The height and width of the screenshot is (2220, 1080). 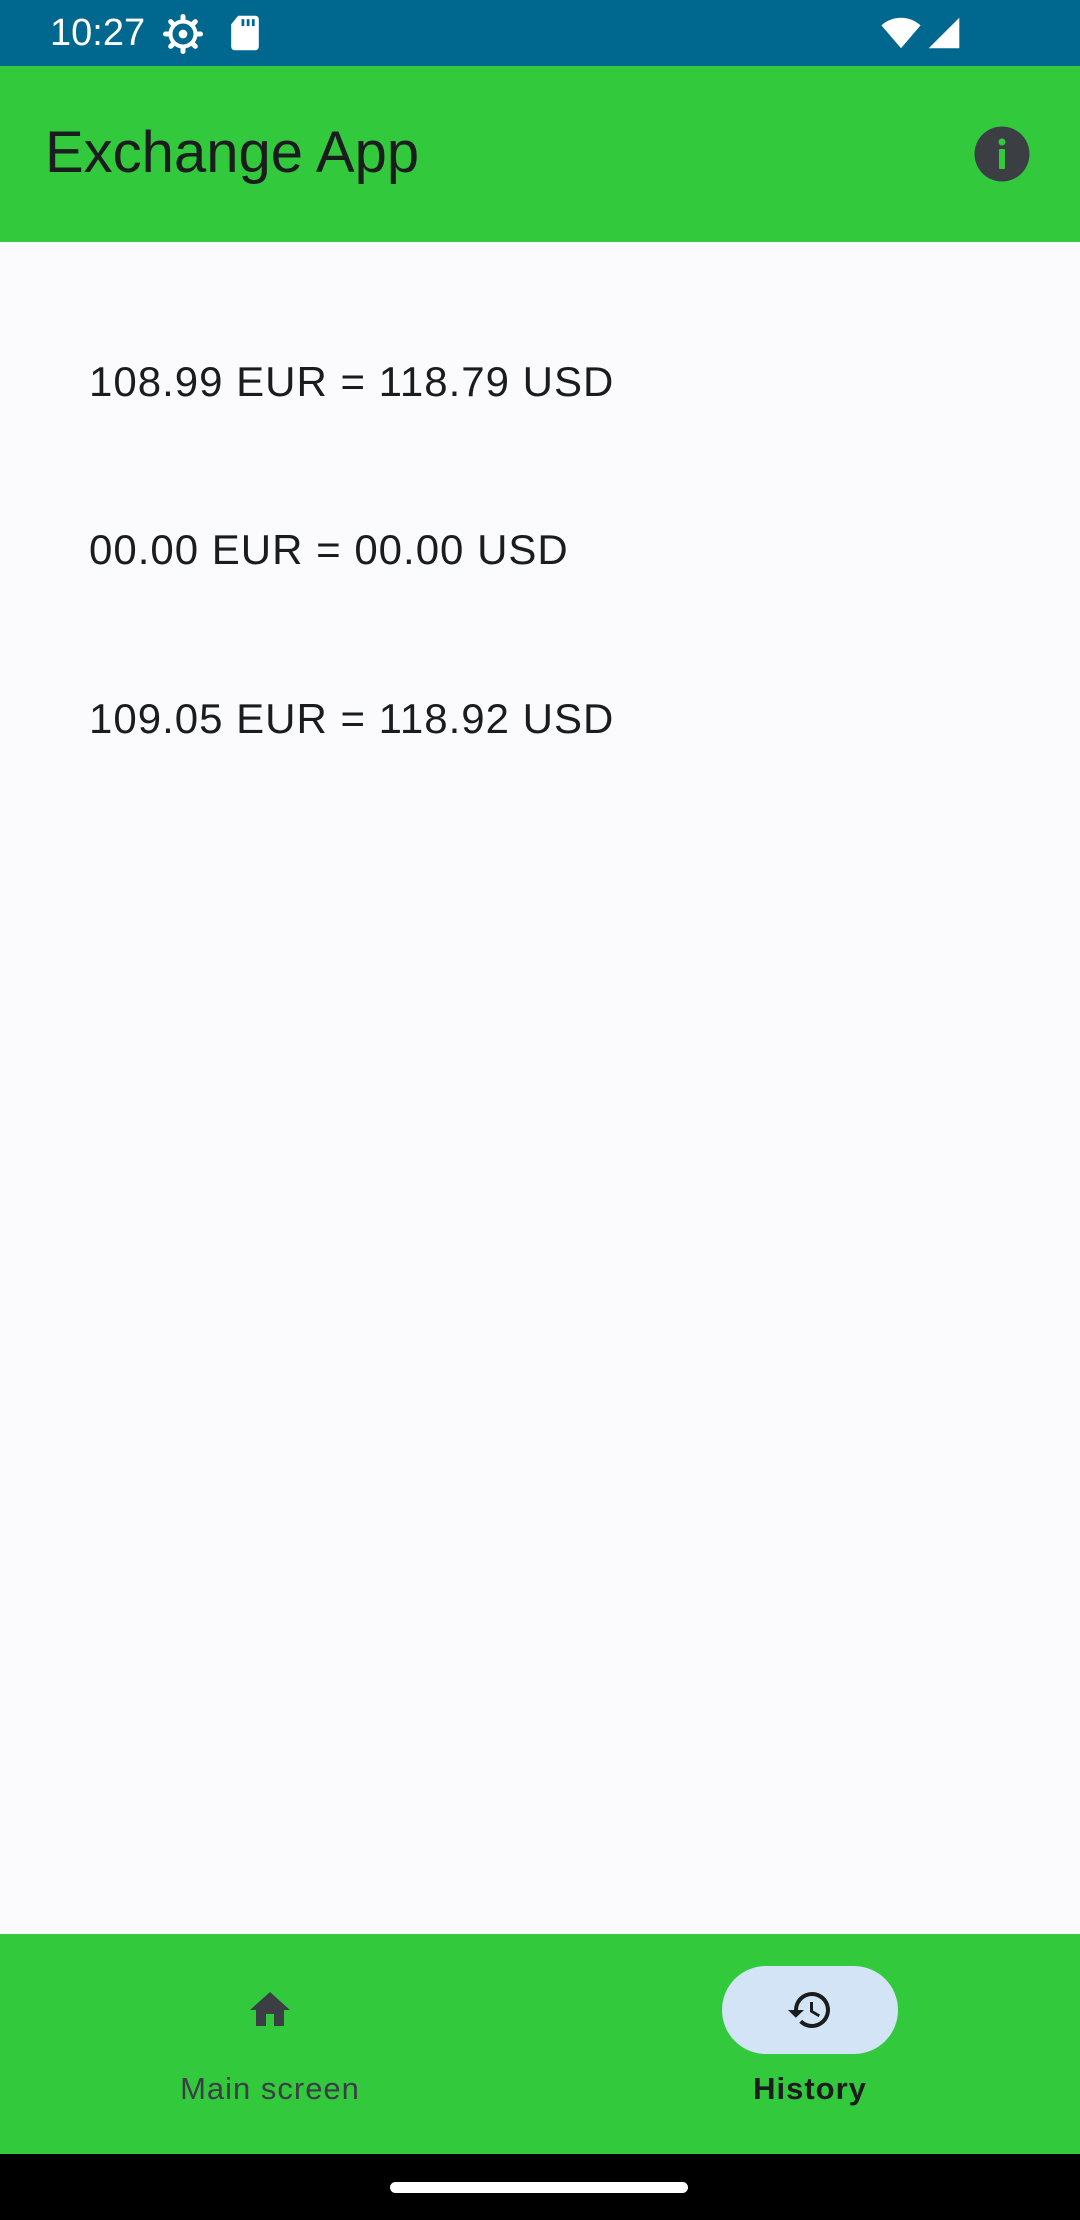 I want to click on wifi-icon, so click(x=901, y=35).